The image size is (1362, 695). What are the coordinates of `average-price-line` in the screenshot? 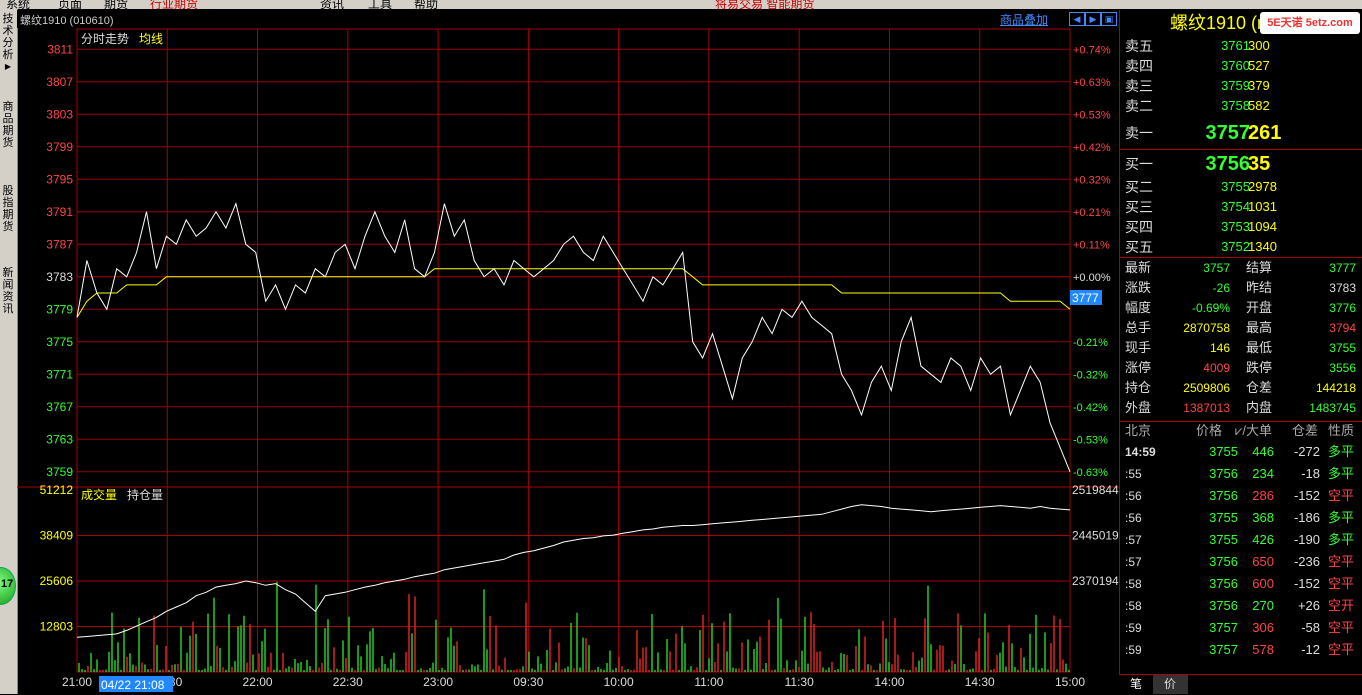 It's located at (573, 293).